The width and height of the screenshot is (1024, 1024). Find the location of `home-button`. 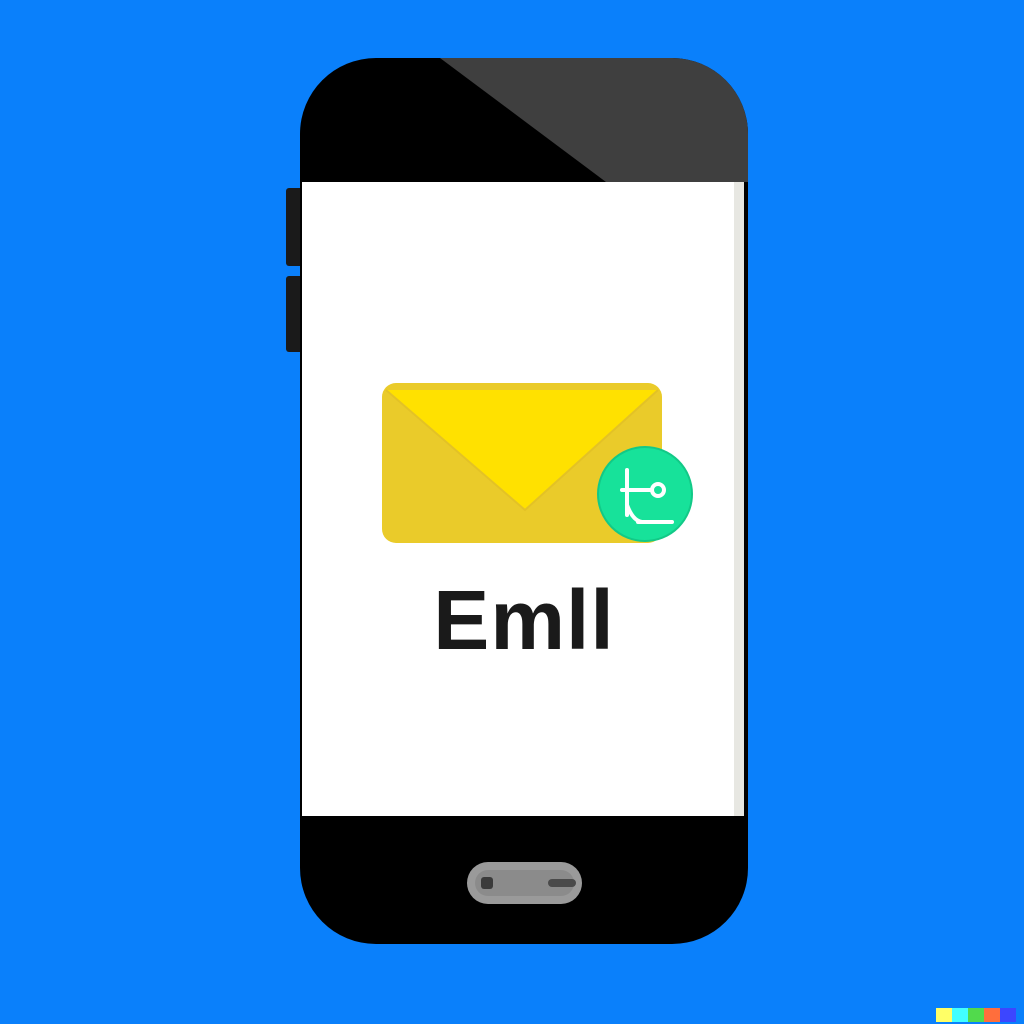

home-button is located at coordinates (524, 883).